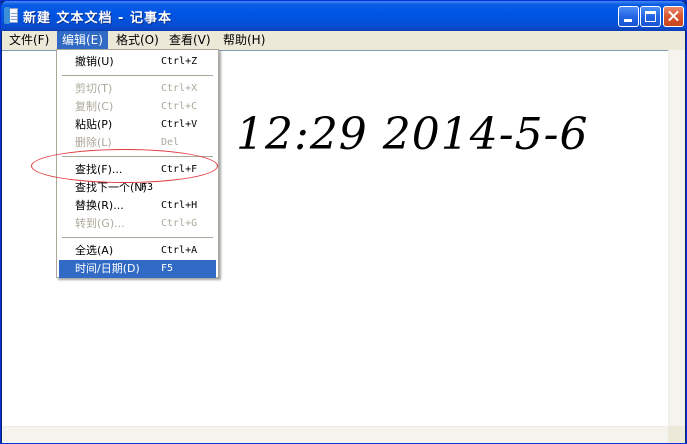 The image size is (687, 444). I want to click on menu-file: 文件(F), so click(29, 40).